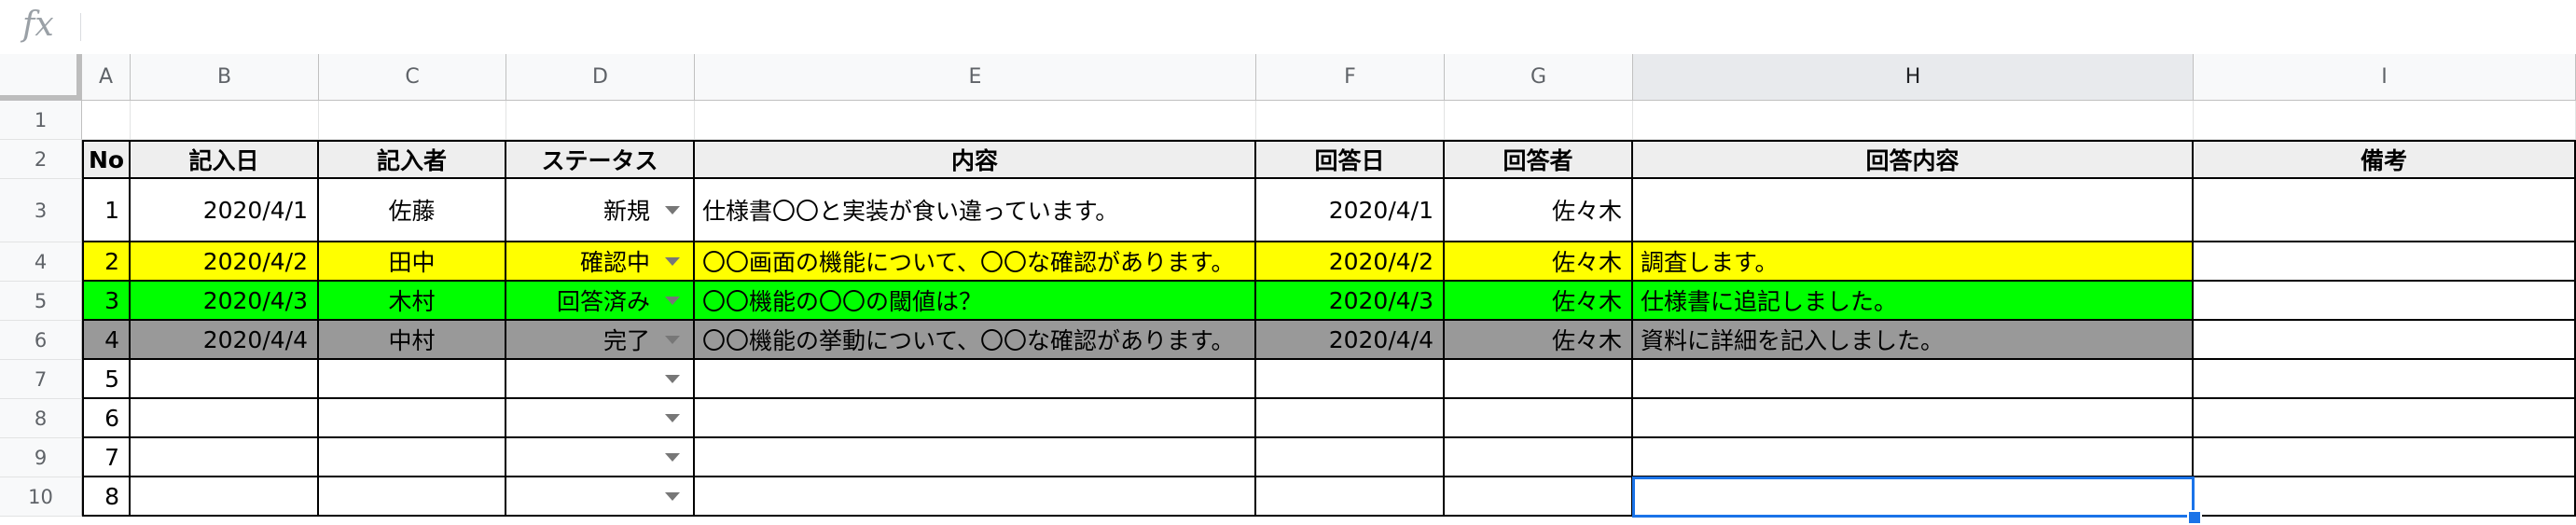  I want to click on row-header: 5, so click(41, 302).